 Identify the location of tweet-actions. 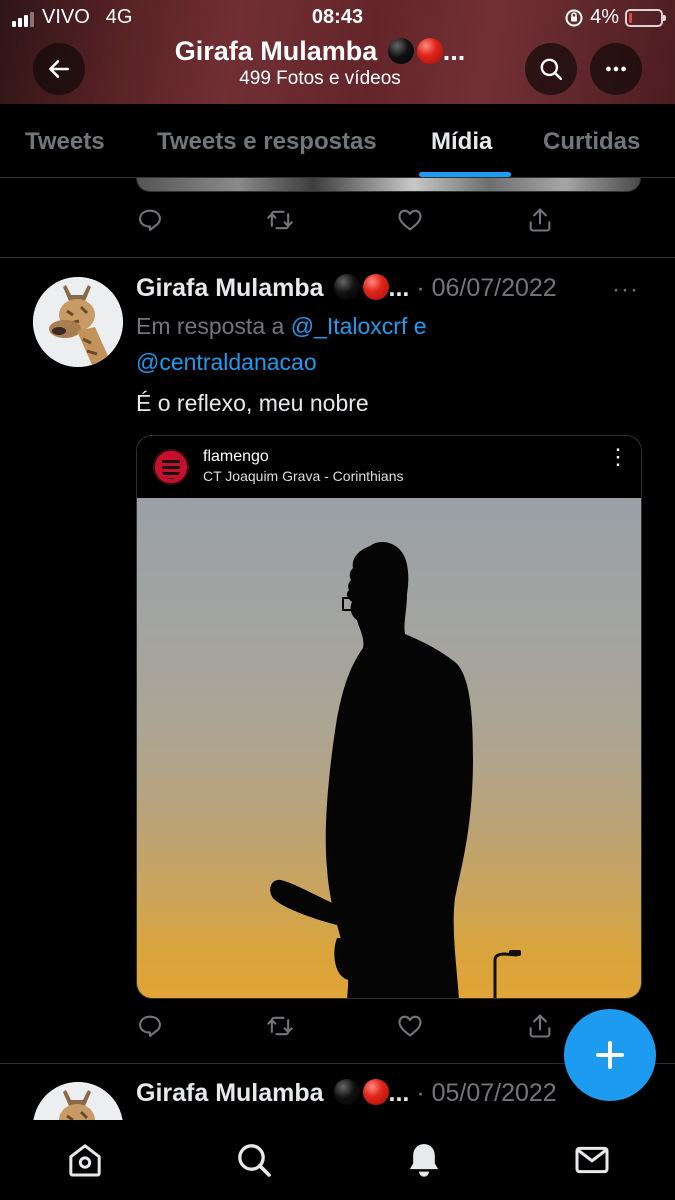
(346, 1027).